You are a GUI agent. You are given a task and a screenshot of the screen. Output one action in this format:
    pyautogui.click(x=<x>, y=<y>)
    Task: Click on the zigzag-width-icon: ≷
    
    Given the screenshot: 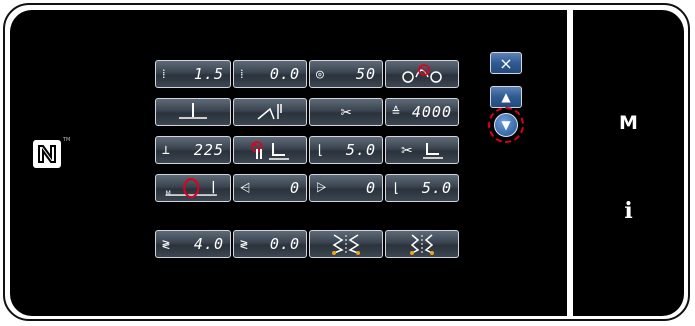 What is the action you would take?
    pyautogui.click(x=166, y=244)
    